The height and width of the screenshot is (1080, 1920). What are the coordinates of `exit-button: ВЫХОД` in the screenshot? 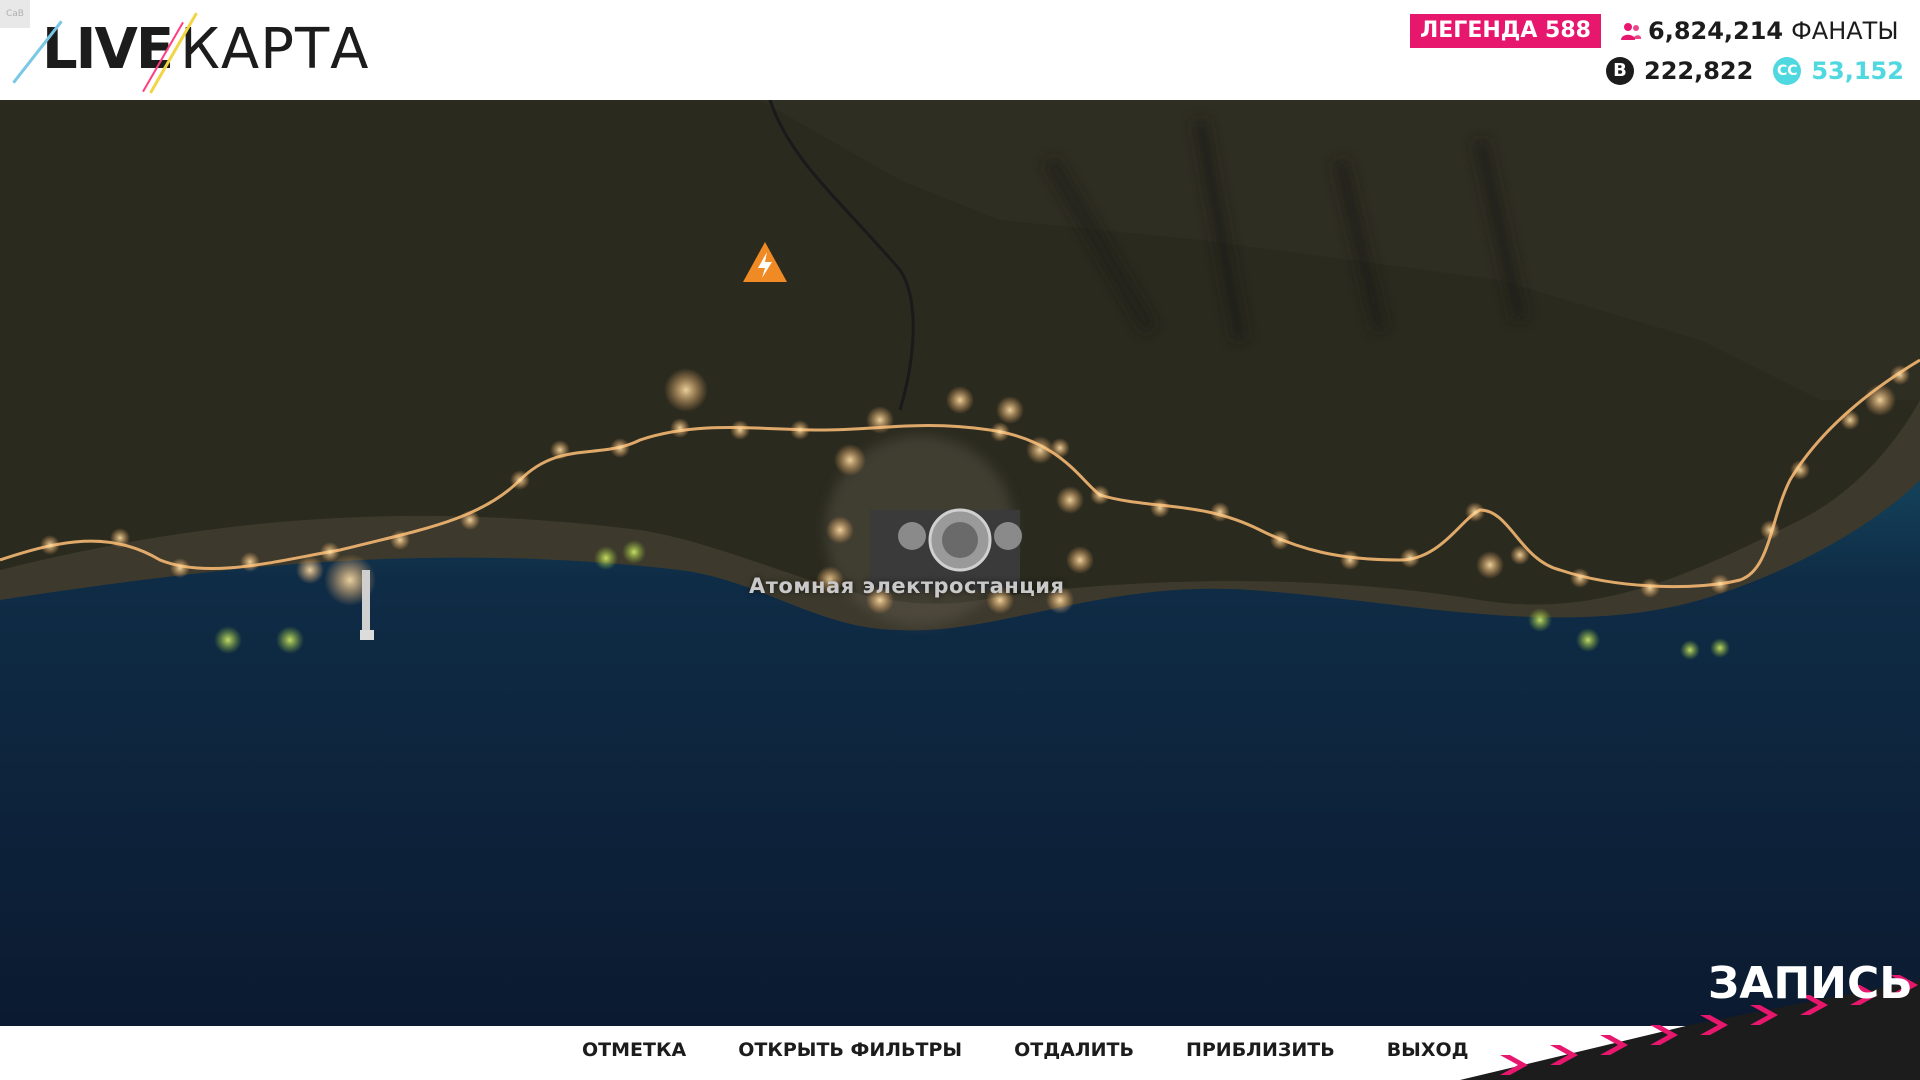 It's located at (1428, 1050).